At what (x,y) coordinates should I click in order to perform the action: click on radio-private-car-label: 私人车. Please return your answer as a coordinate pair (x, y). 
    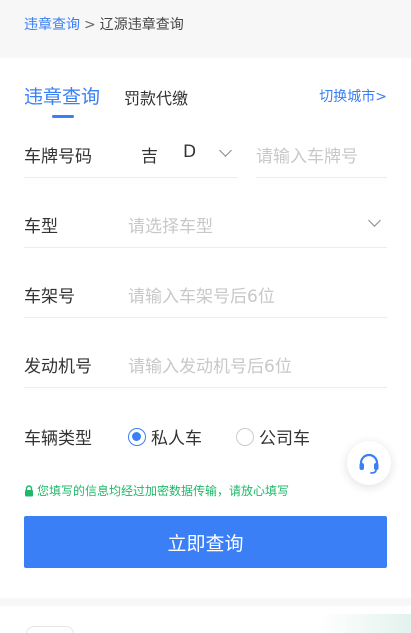
    Looking at the image, I should click on (176, 439).